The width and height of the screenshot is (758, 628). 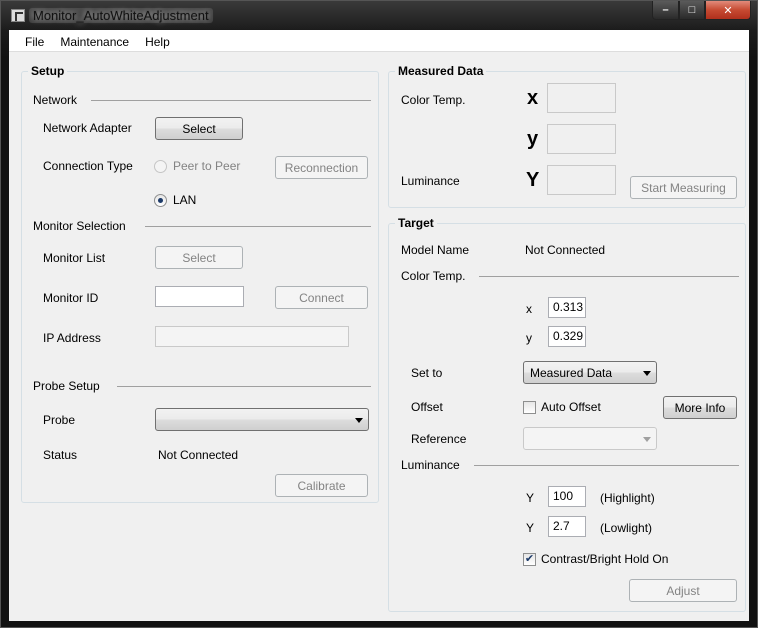 I want to click on network-adapter-select-button: Select, so click(x=199, y=128).